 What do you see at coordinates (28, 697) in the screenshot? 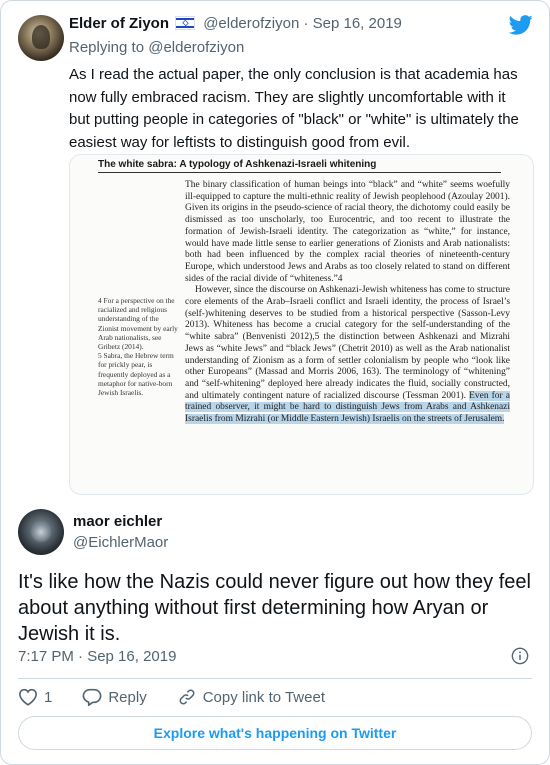
I see `heart-icon` at bounding box center [28, 697].